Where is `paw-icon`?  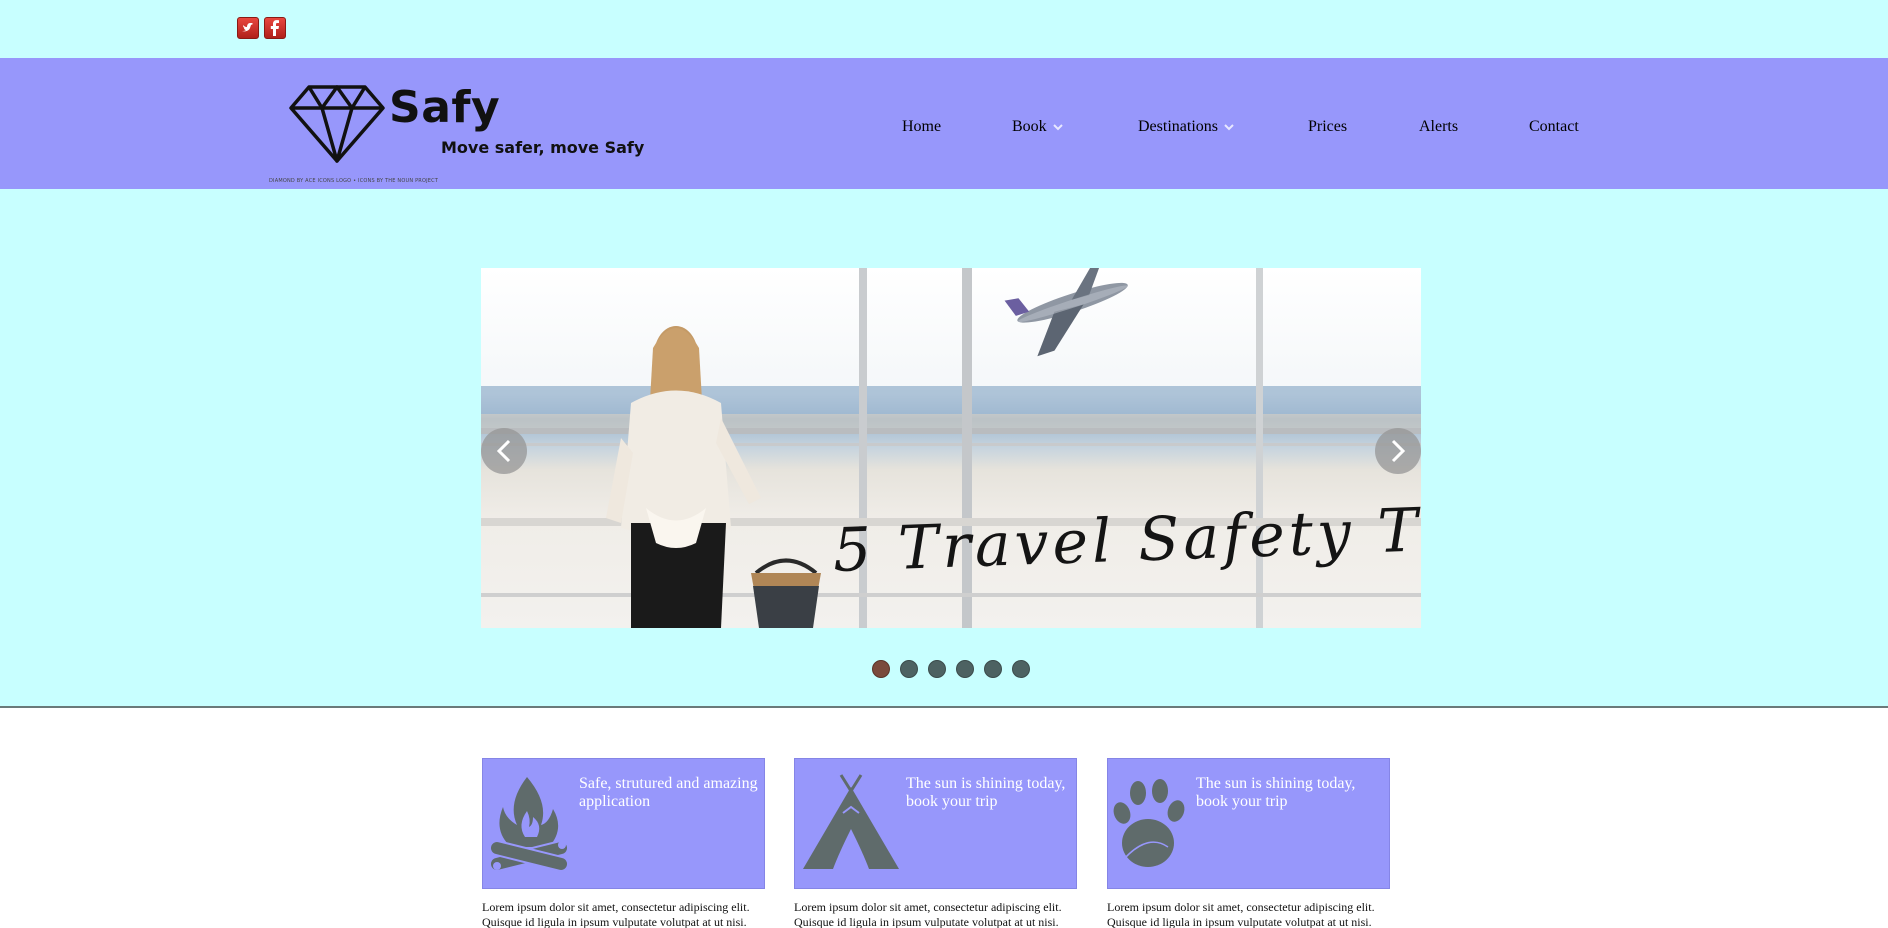
paw-icon is located at coordinates (1149, 823).